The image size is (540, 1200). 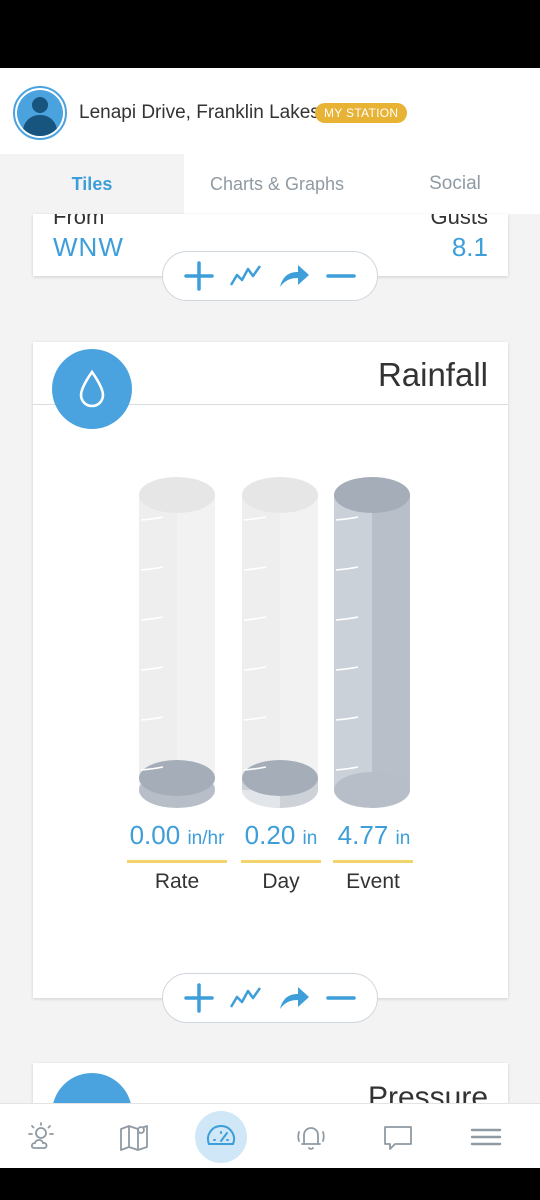 I want to click on event-underline, so click(x=373, y=861).